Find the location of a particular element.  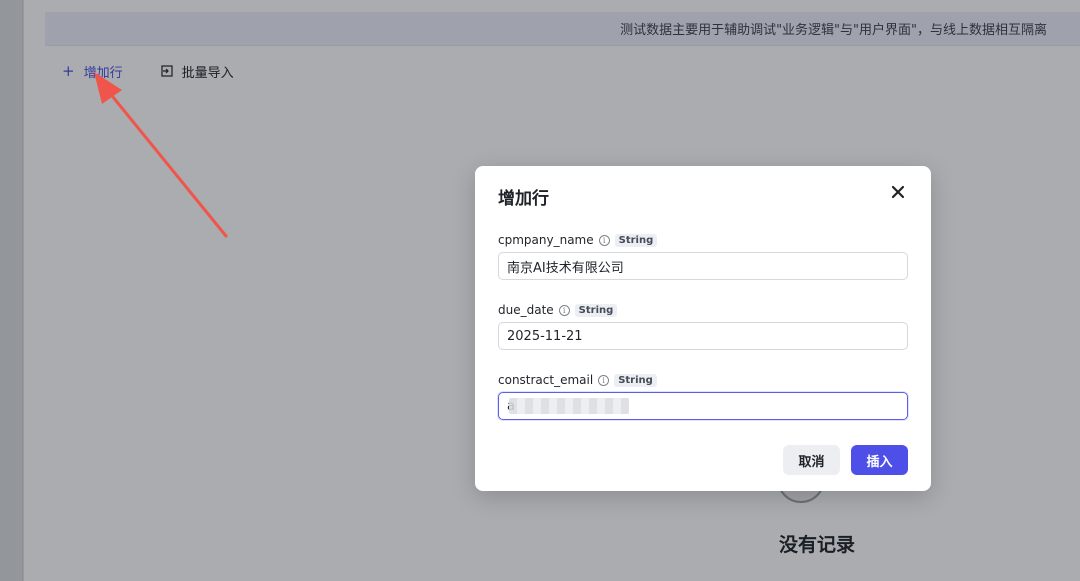

insert-button: 插入 is located at coordinates (879, 460).